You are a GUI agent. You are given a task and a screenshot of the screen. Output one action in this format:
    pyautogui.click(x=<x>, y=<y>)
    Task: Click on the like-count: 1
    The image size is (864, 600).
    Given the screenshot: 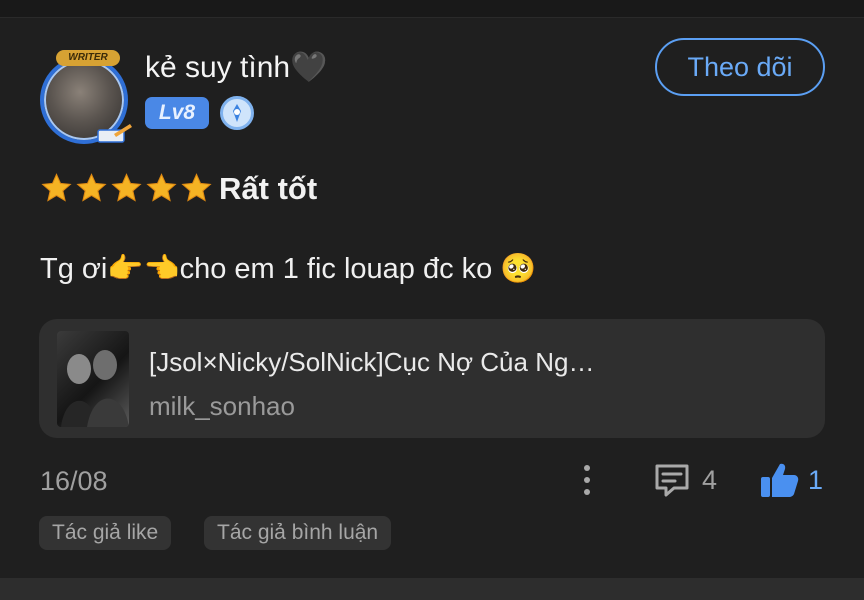 What is the action you would take?
    pyautogui.click(x=816, y=479)
    